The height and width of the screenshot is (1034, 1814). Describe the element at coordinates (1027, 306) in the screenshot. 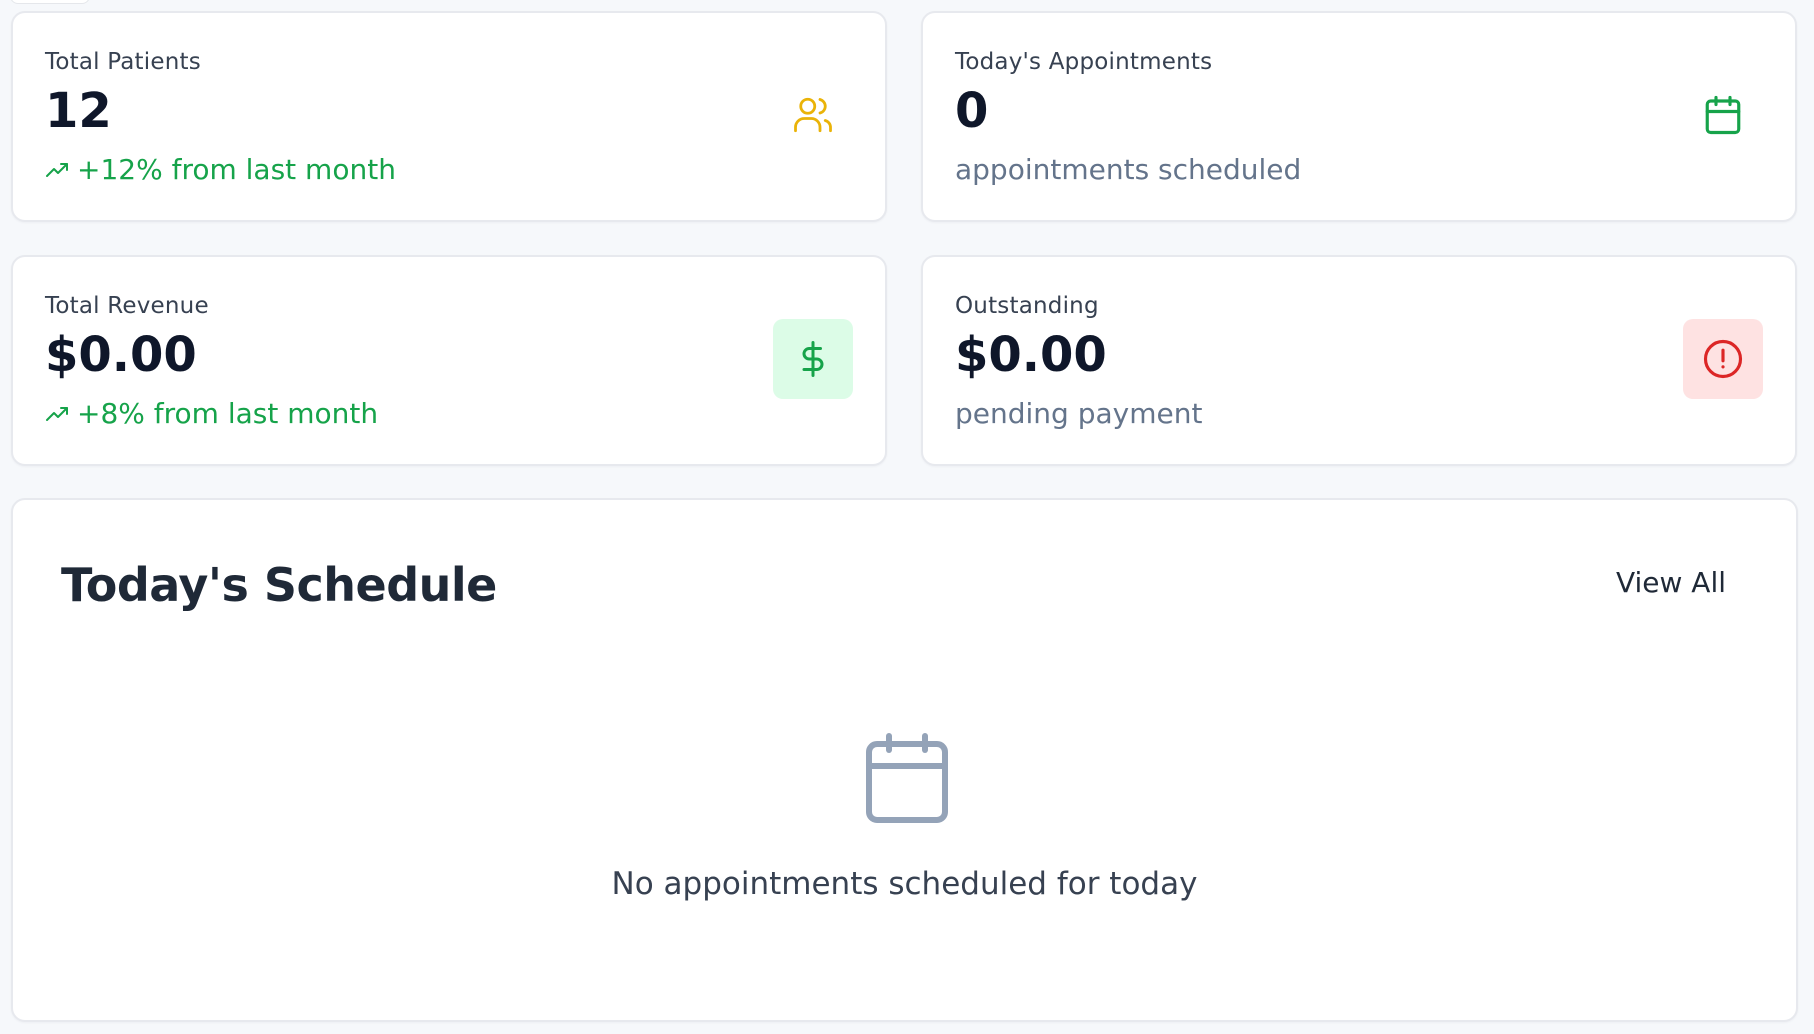

I see `stat-label: Outstanding` at that location.